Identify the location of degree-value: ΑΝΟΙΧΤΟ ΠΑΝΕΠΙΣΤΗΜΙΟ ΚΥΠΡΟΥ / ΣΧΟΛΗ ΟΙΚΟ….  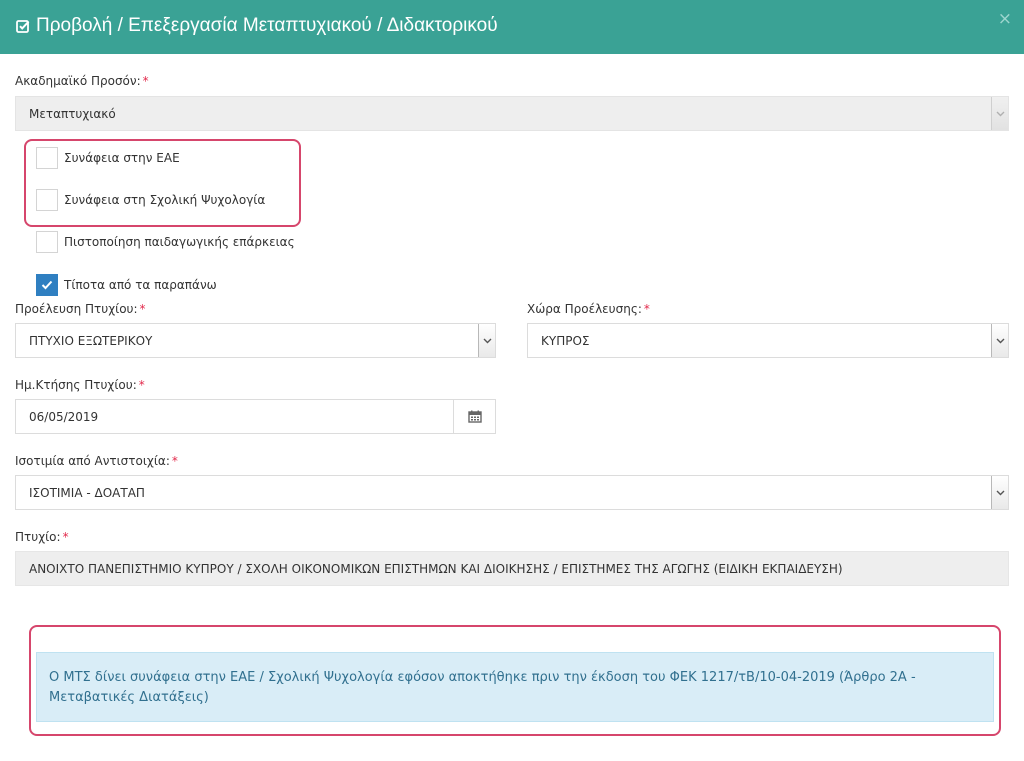
(436, 569).